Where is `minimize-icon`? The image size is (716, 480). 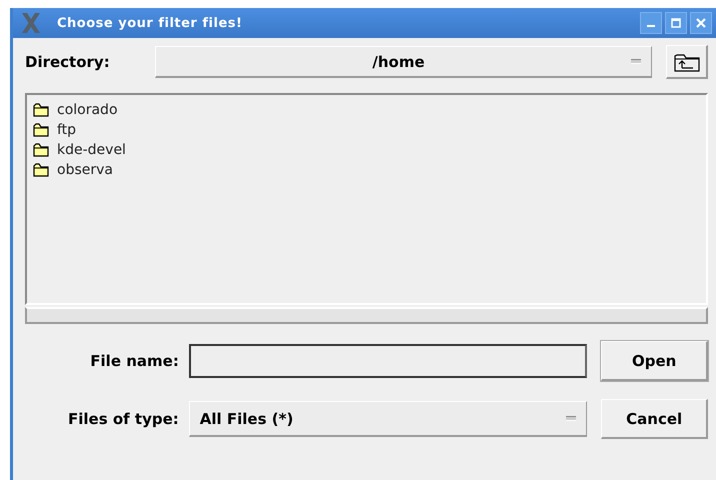 minimize-icon is located at coordinates (651, 26).